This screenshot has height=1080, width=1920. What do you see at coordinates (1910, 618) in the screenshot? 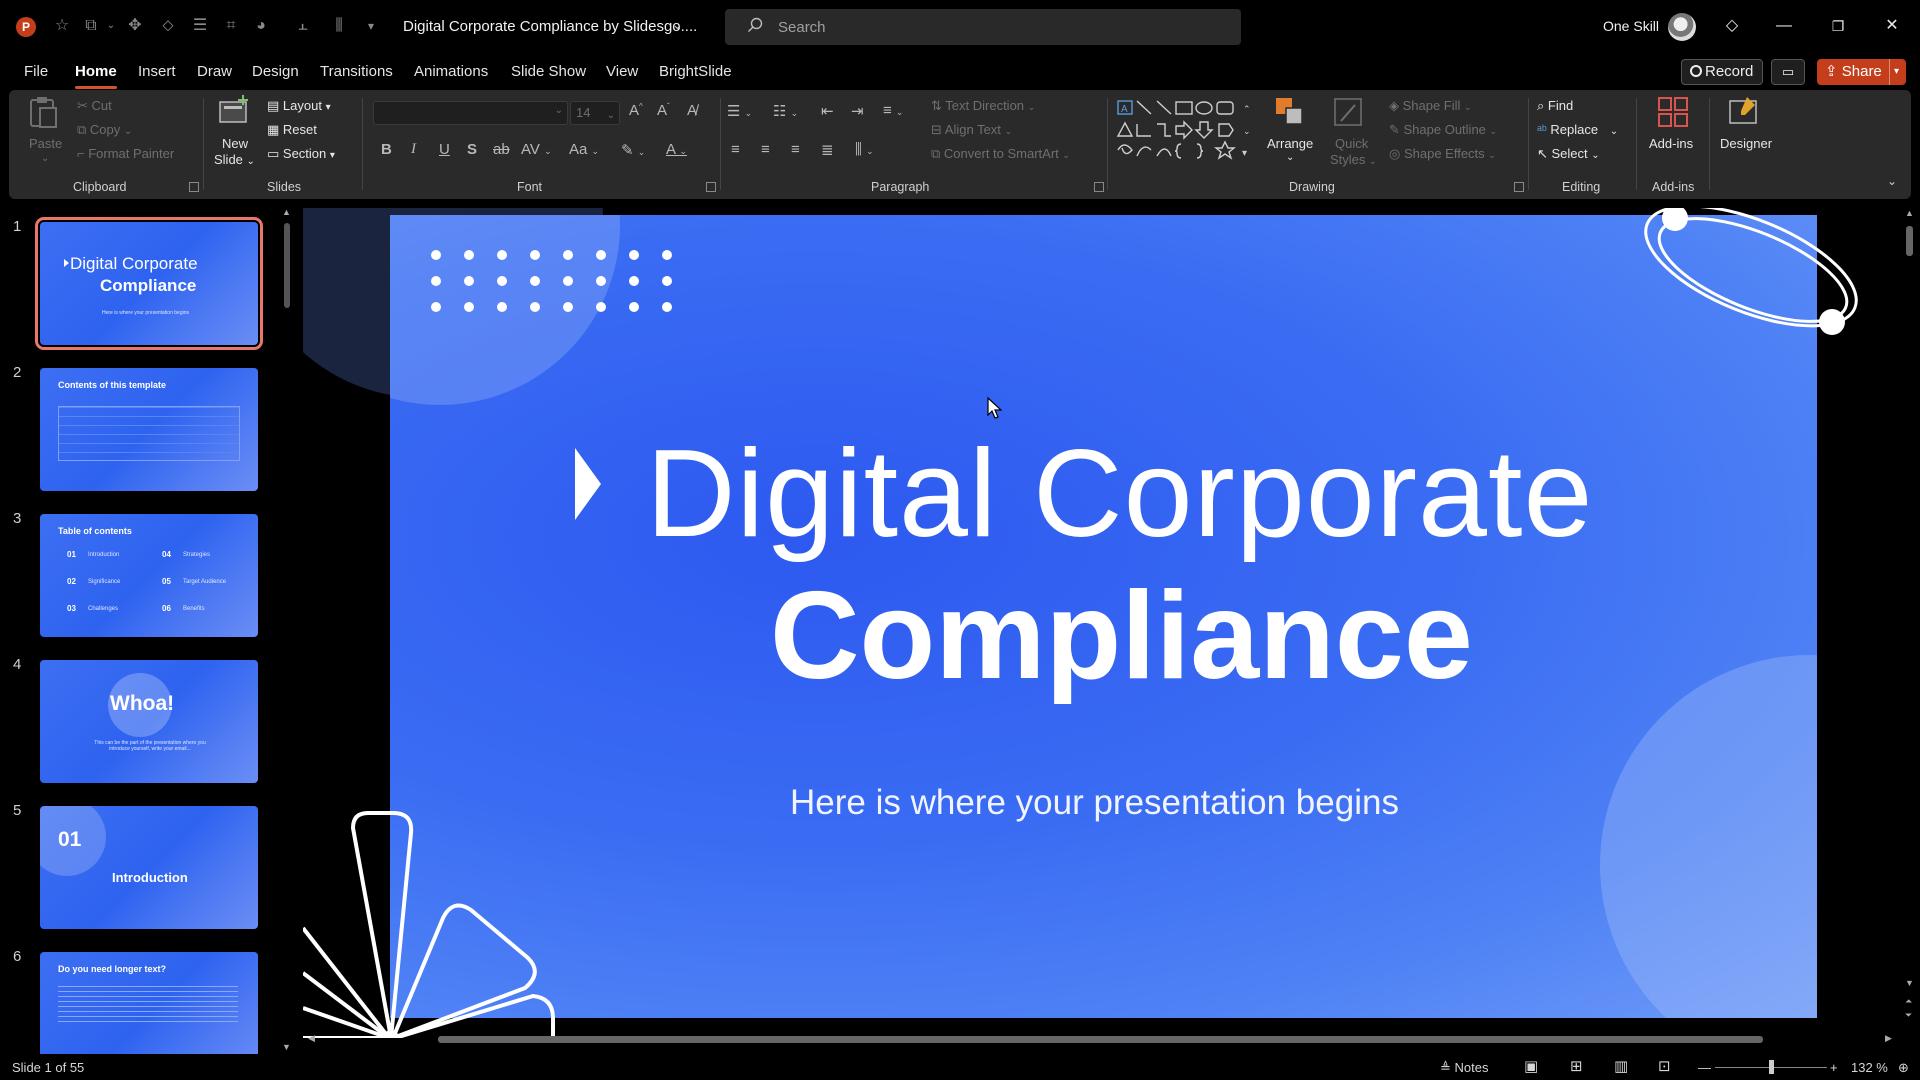
I see `editor-vertical-scrollbar: ▲ ▼ ⏶ ⏷` at bounding box center [1910, 618].